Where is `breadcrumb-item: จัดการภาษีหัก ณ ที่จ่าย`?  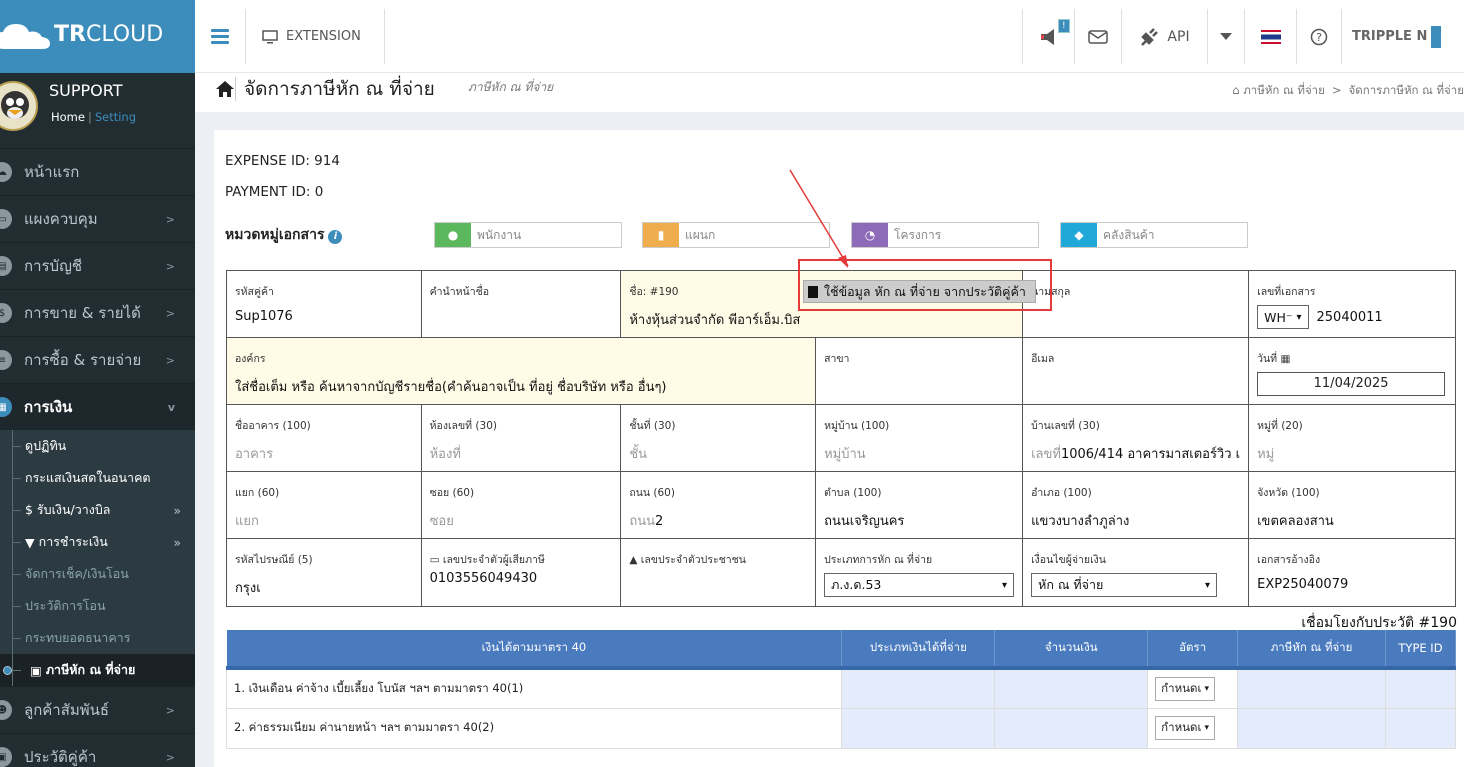
breadcrumb-item: จัดการภาษีหัก ณ ที่จ่าย is located at coordinates (1406, 90).